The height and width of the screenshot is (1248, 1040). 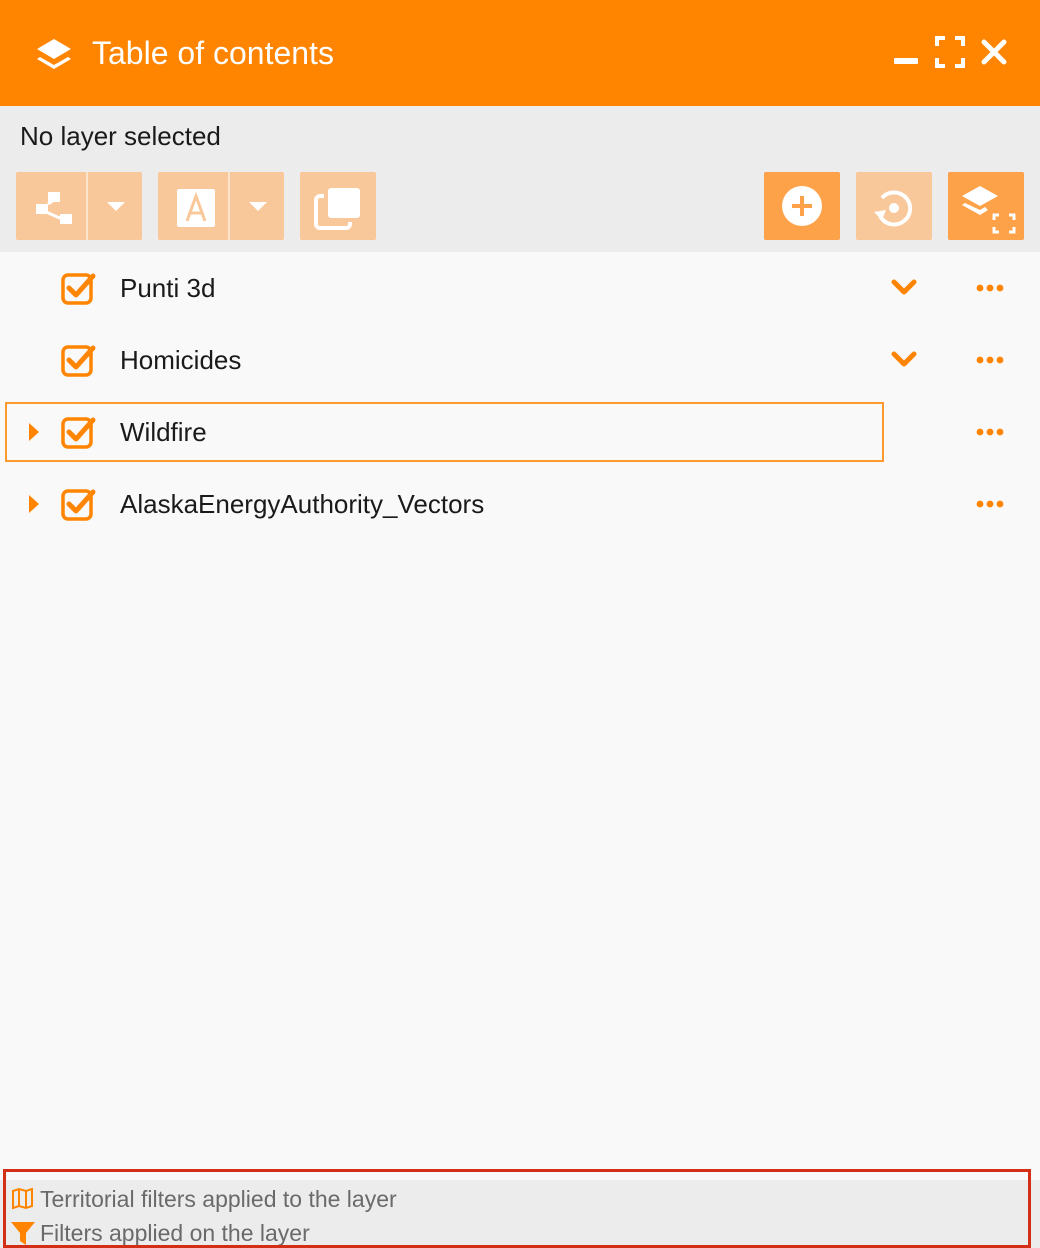 What do you see at coordinates (79, 206) in the screenshot?
I see `group-button` at bounding box center [79, 206].